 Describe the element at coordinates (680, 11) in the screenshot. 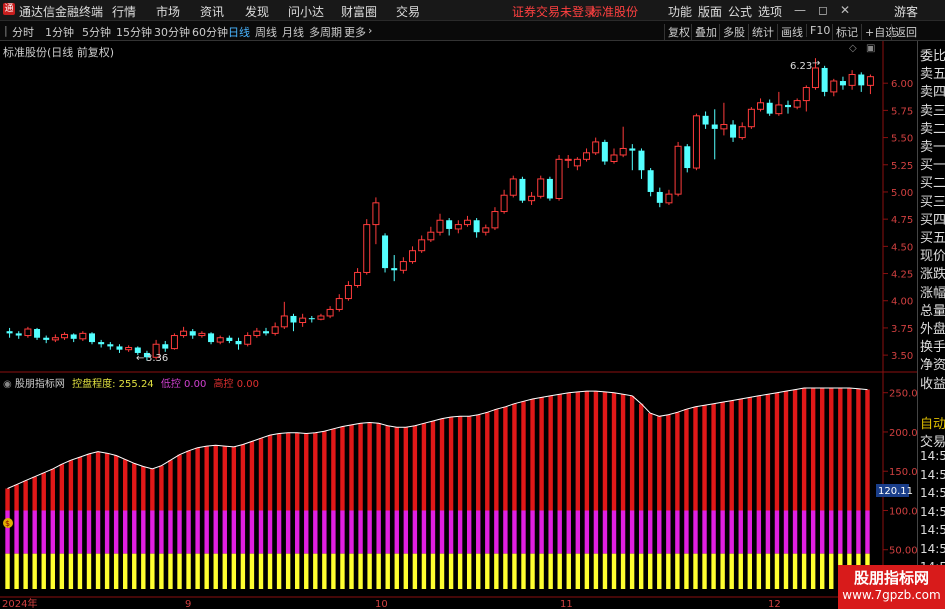

I see `menu-gongneng: 功能` at that location.